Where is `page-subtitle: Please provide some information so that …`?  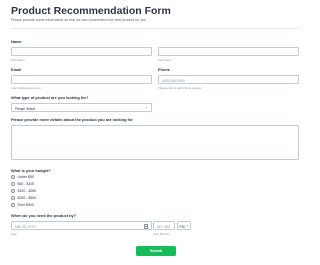
page-subtitle: Please provide some information so that … is located at coordinates (79, 20).